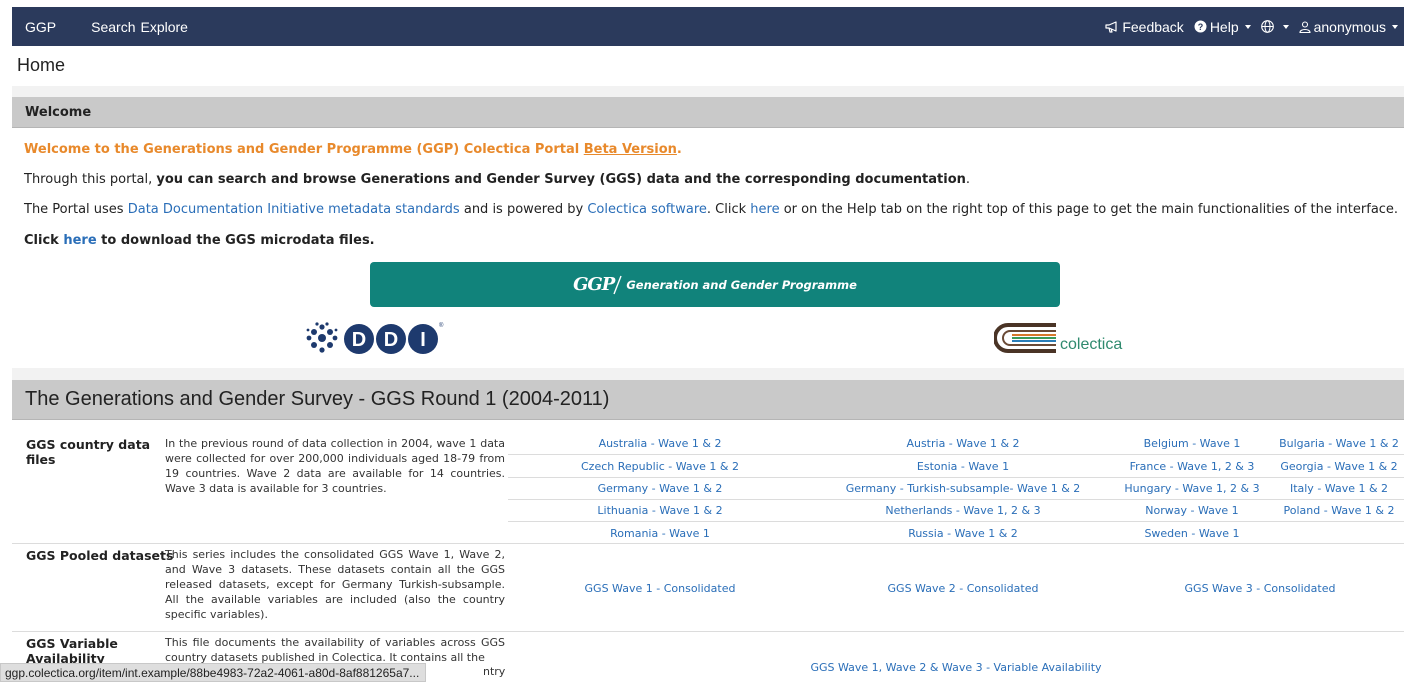 Image resolution: width=1404 pixels, height=682 pixels. Describe the element at coordinates (728, 209) in the screenshot. I see `portal-text-c: . Click` at that location.